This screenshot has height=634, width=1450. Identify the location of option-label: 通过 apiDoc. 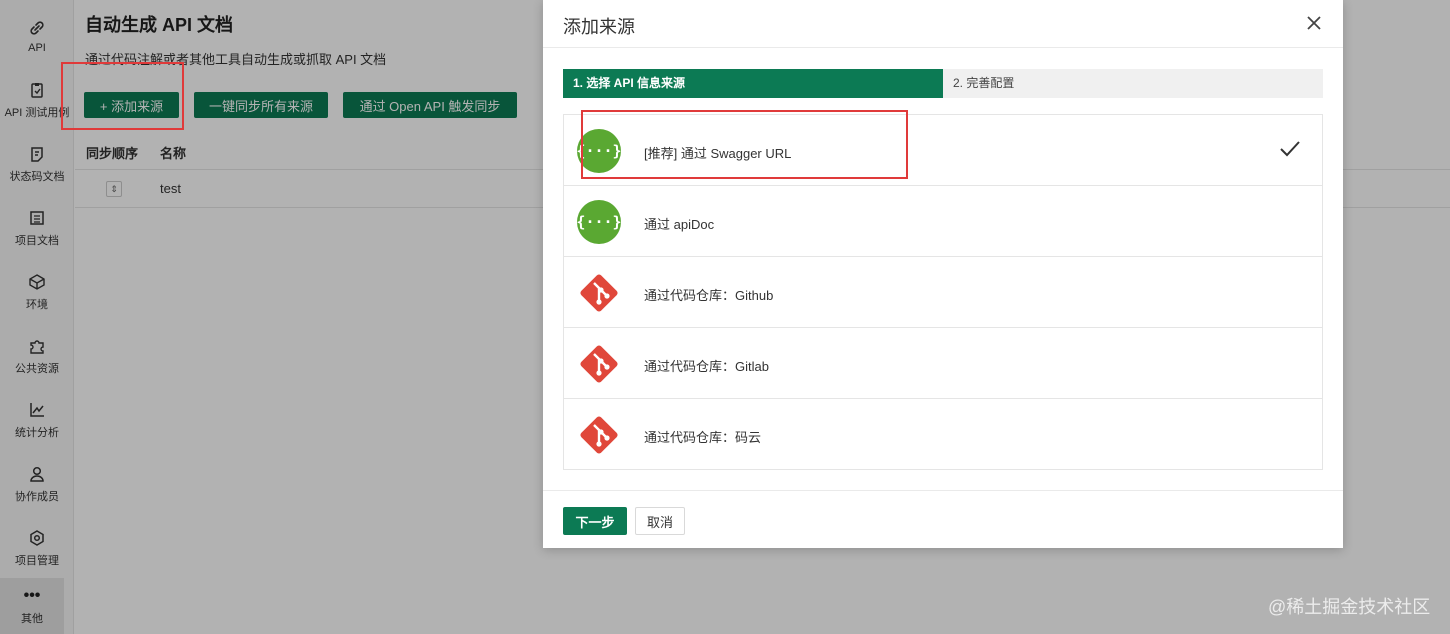
(679, 224).